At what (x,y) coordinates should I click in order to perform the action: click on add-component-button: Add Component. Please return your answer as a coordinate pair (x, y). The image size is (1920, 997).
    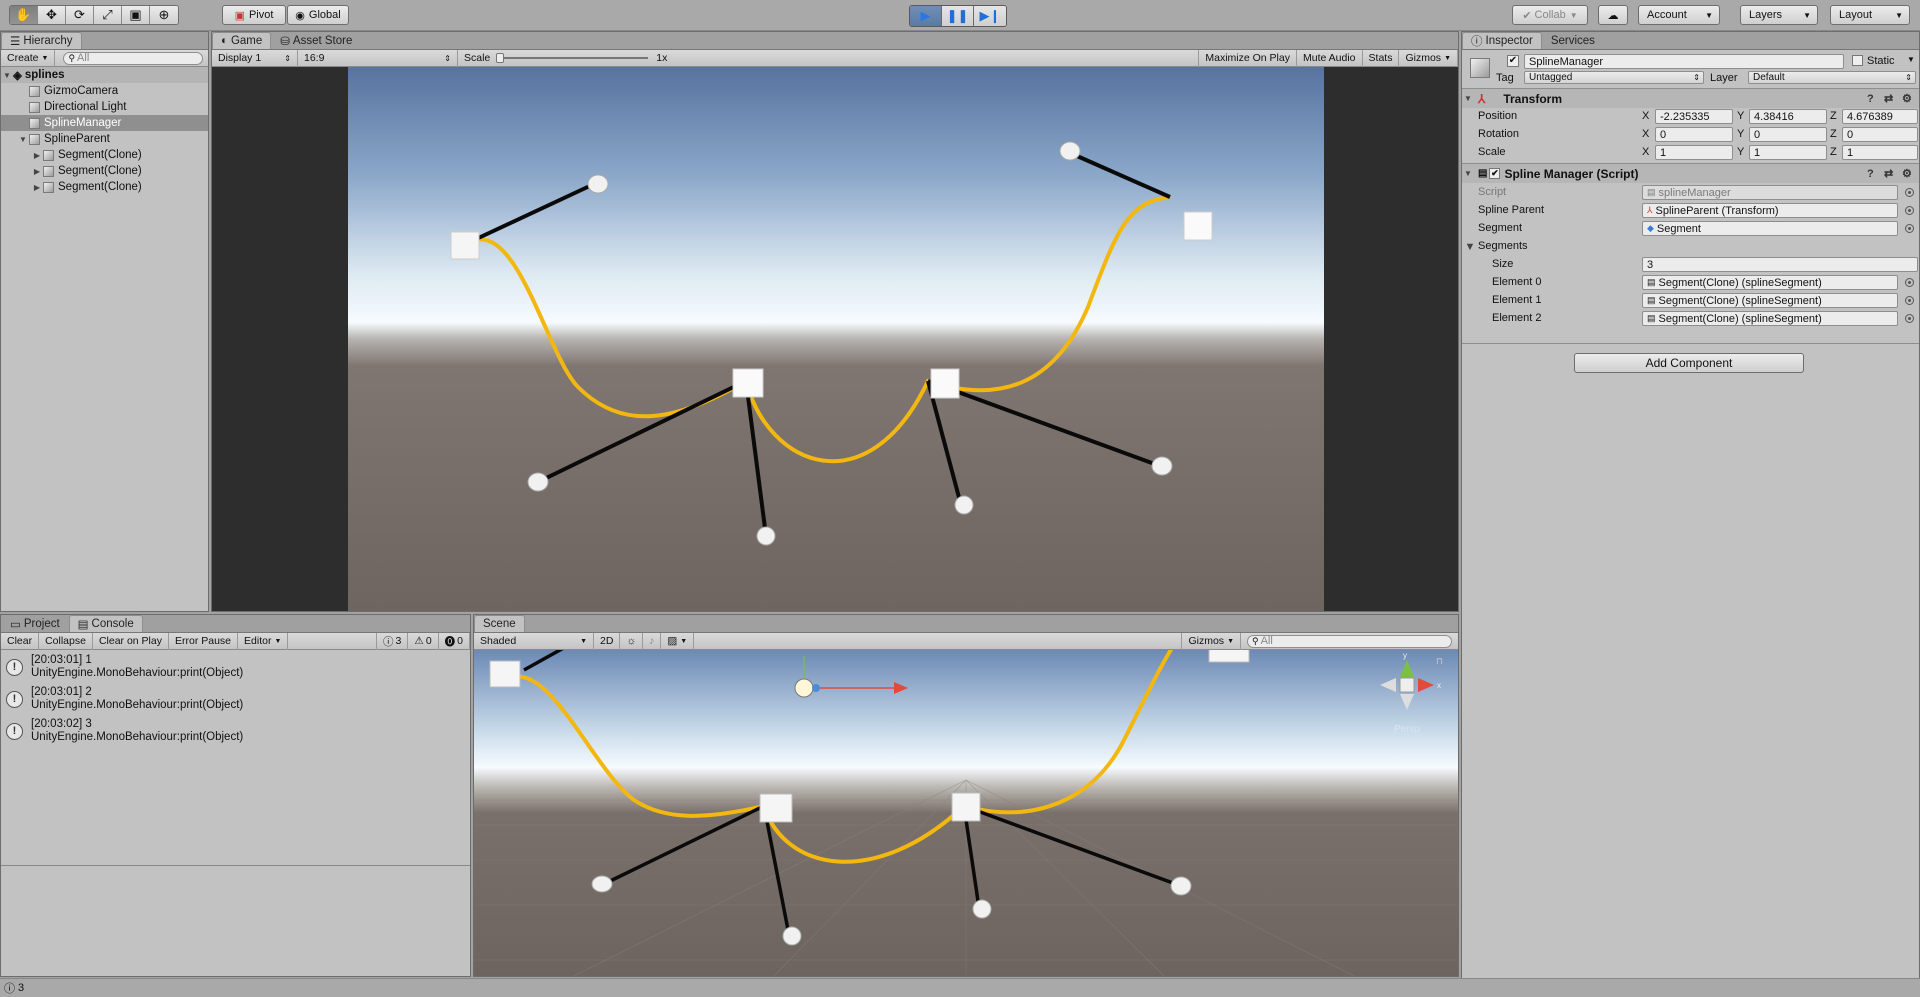
    Looking at the image, I should click on (1689, 363).